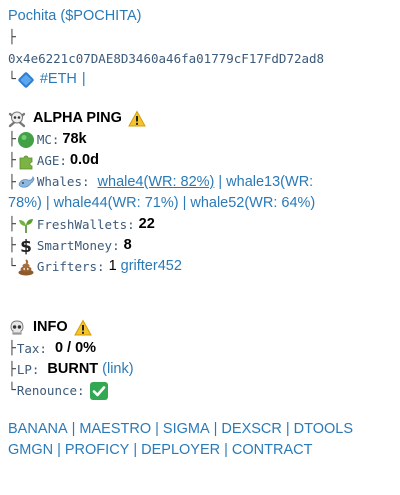  Describe the element at coordinates (200, 139) in the screenshot. I see `mc-row: ├ MC: 78k` at that location.